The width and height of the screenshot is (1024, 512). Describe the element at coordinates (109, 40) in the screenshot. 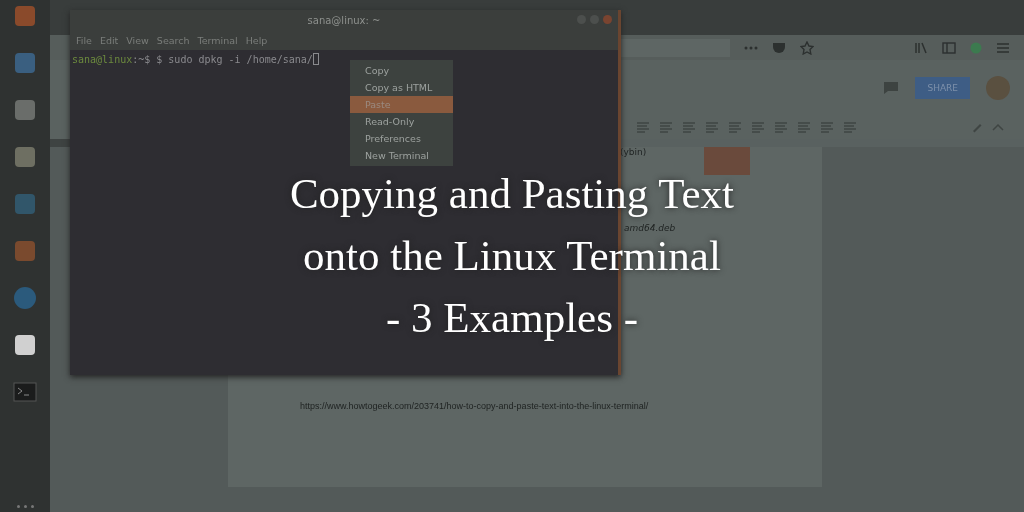

I see `menu-item: Edit` at that location.